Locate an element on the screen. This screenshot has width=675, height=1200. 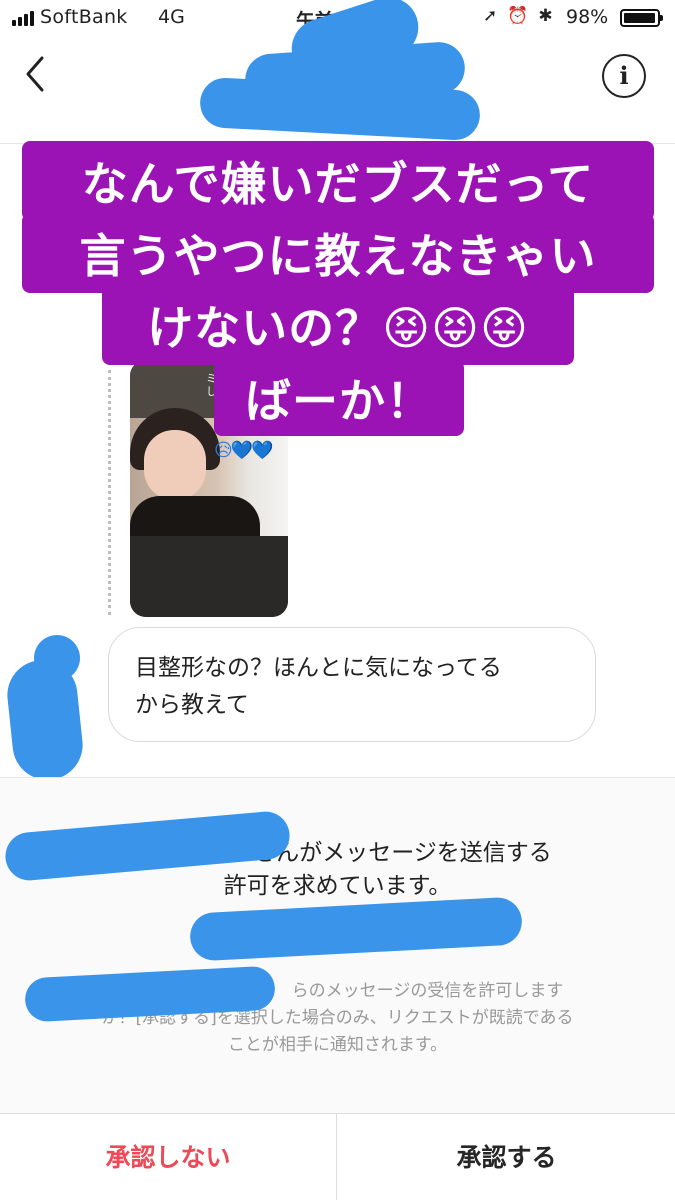
avatar is located at coordinates (46, 709).